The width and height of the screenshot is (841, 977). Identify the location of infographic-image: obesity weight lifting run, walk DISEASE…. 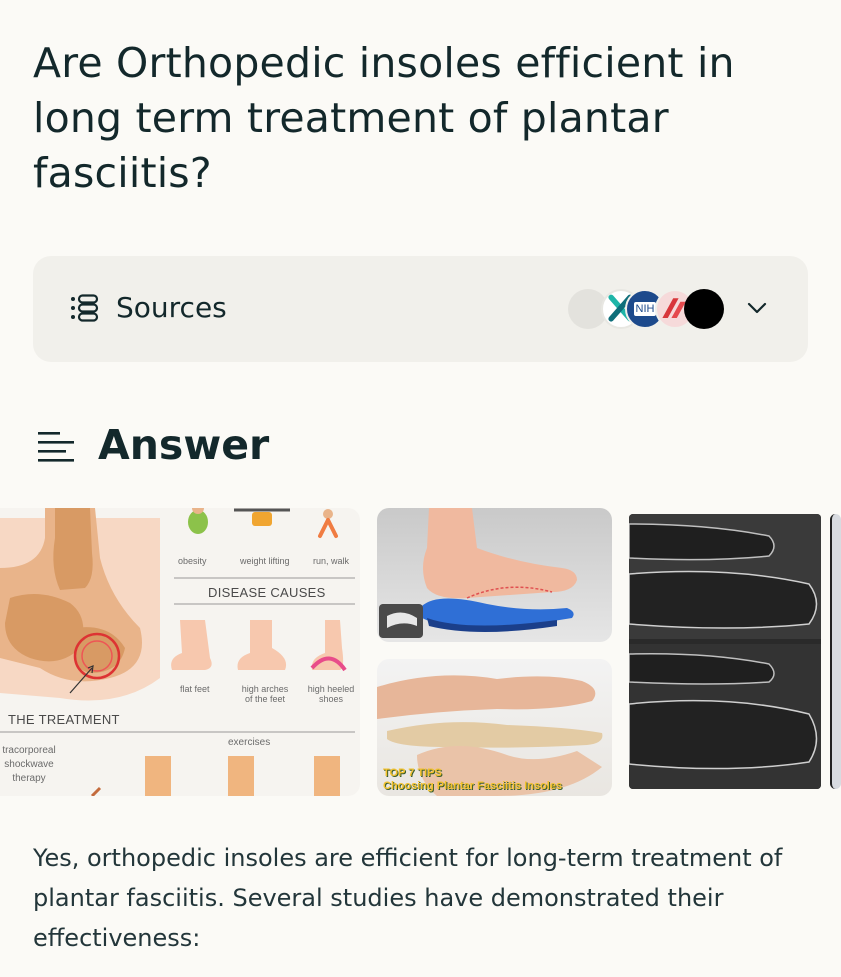
(180, 652).